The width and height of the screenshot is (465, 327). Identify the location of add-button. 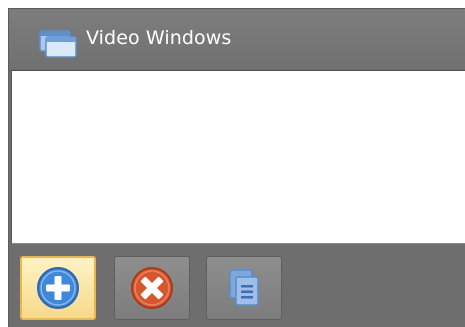
(58, 288).